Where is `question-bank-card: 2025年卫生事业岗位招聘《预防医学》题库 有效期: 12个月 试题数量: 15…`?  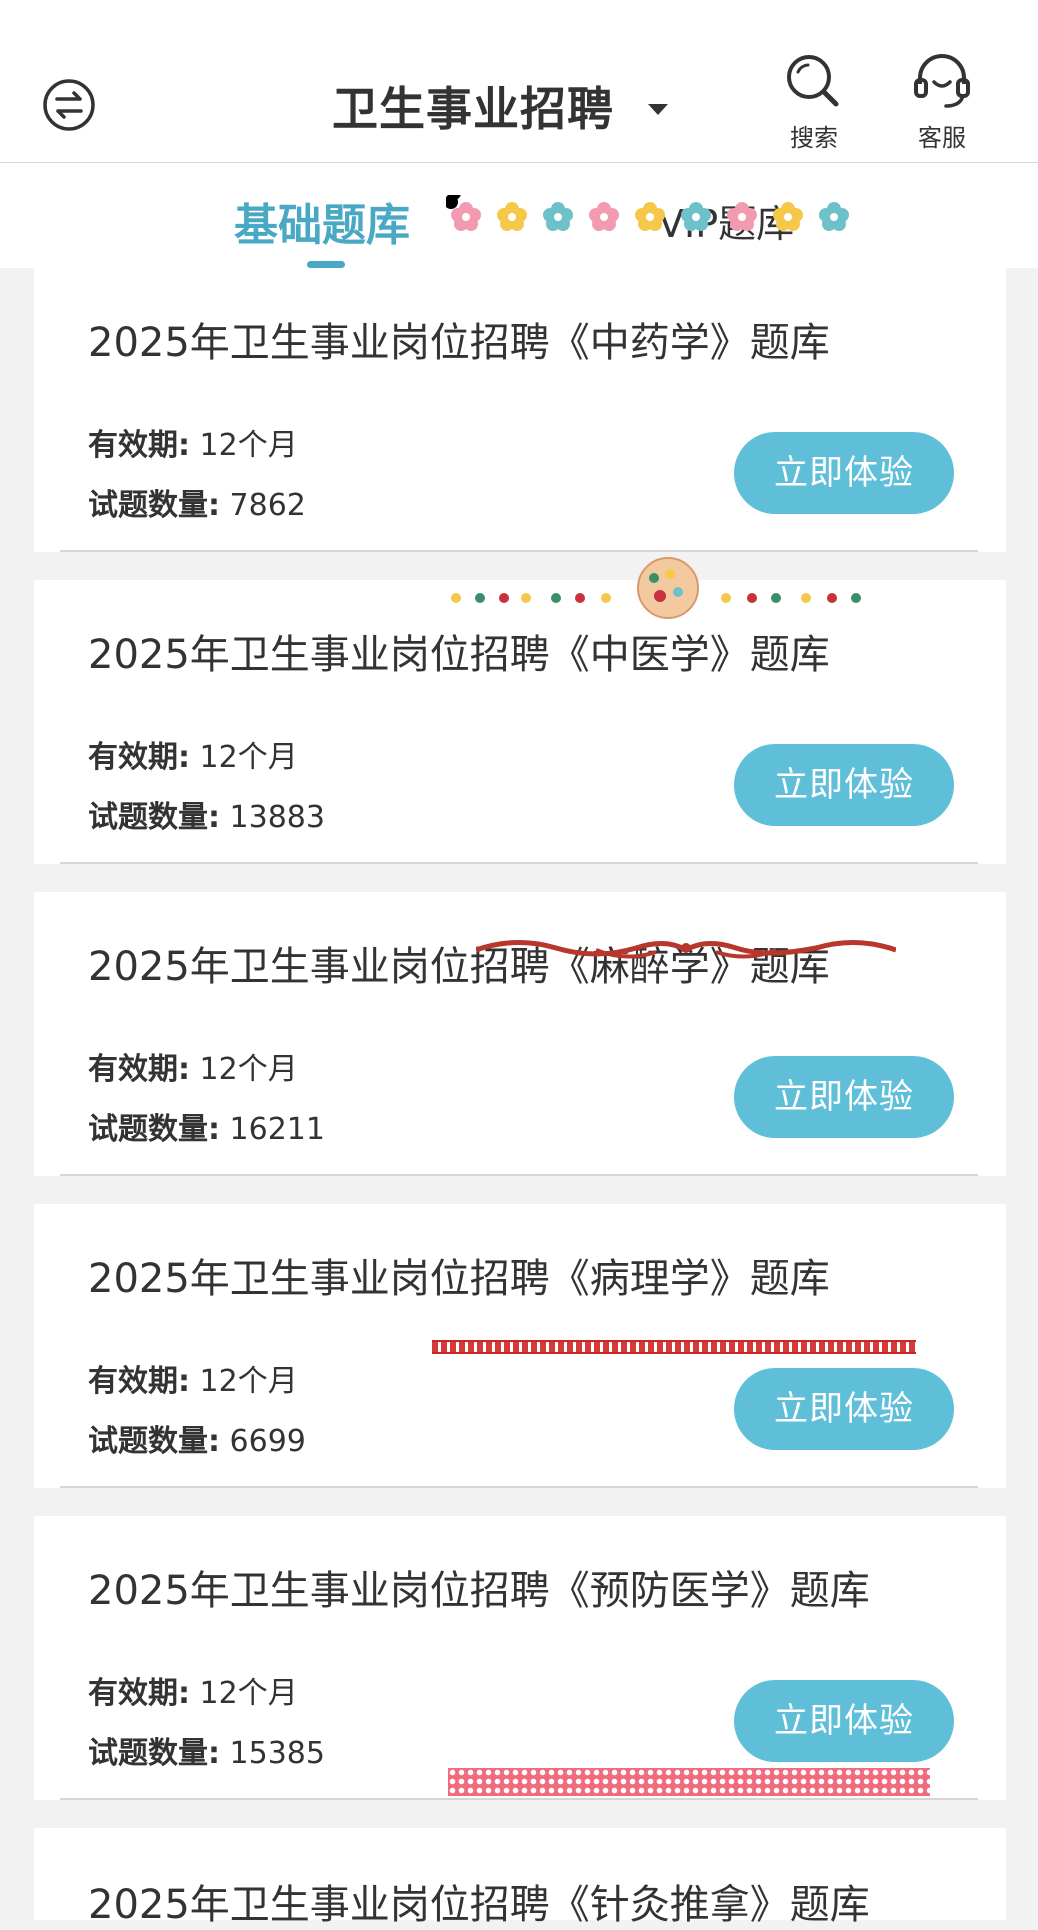
question-bank-card: 2025年卫生事业岗位招聘《预防医学》题库 有效期: 12个月 试题数量: 15… is located at coordinates (520, 1658).